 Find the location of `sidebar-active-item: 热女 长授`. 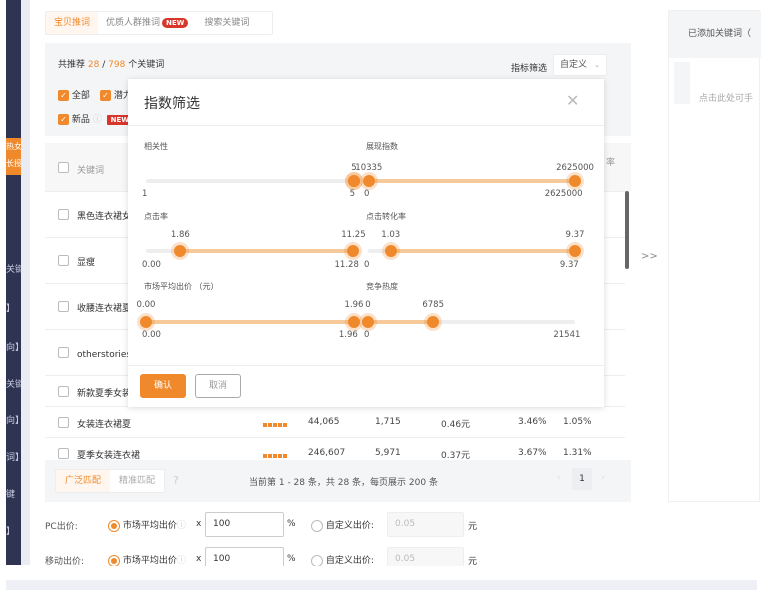

sidebar-active-item: 热女 长授 is located at coordinates (13, 156).